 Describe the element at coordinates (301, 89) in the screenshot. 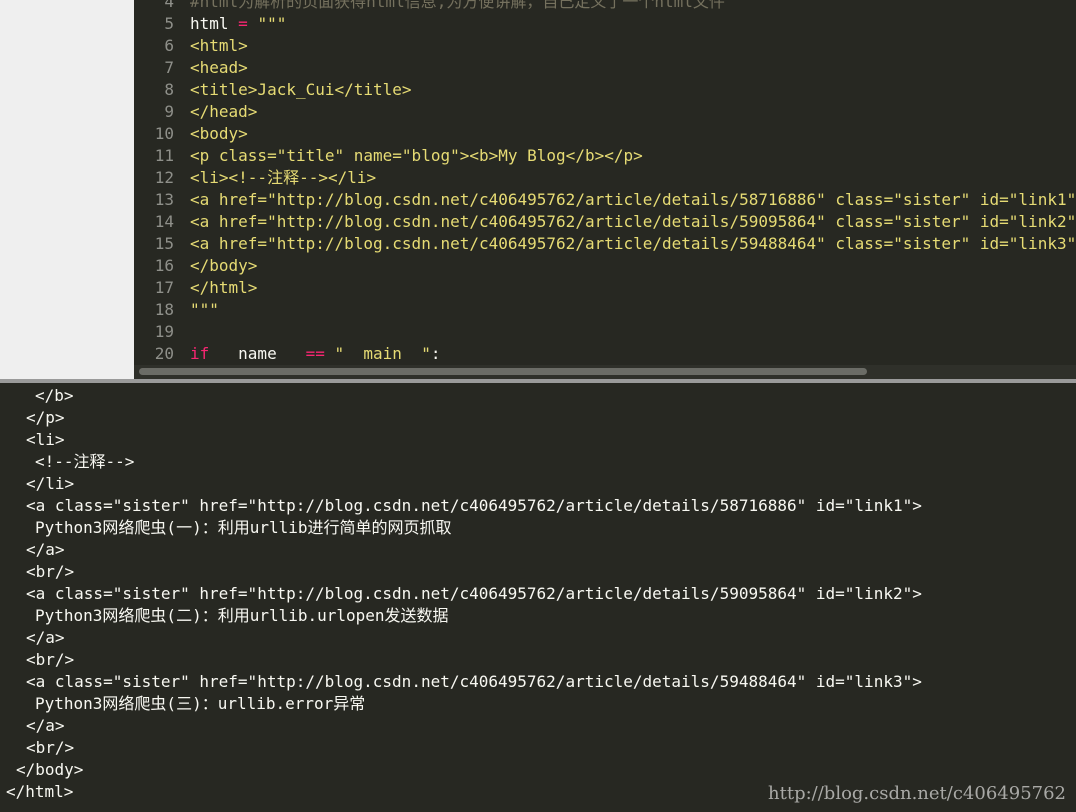

I see `code-line: <title>Jack_Cui</title>` at that location.